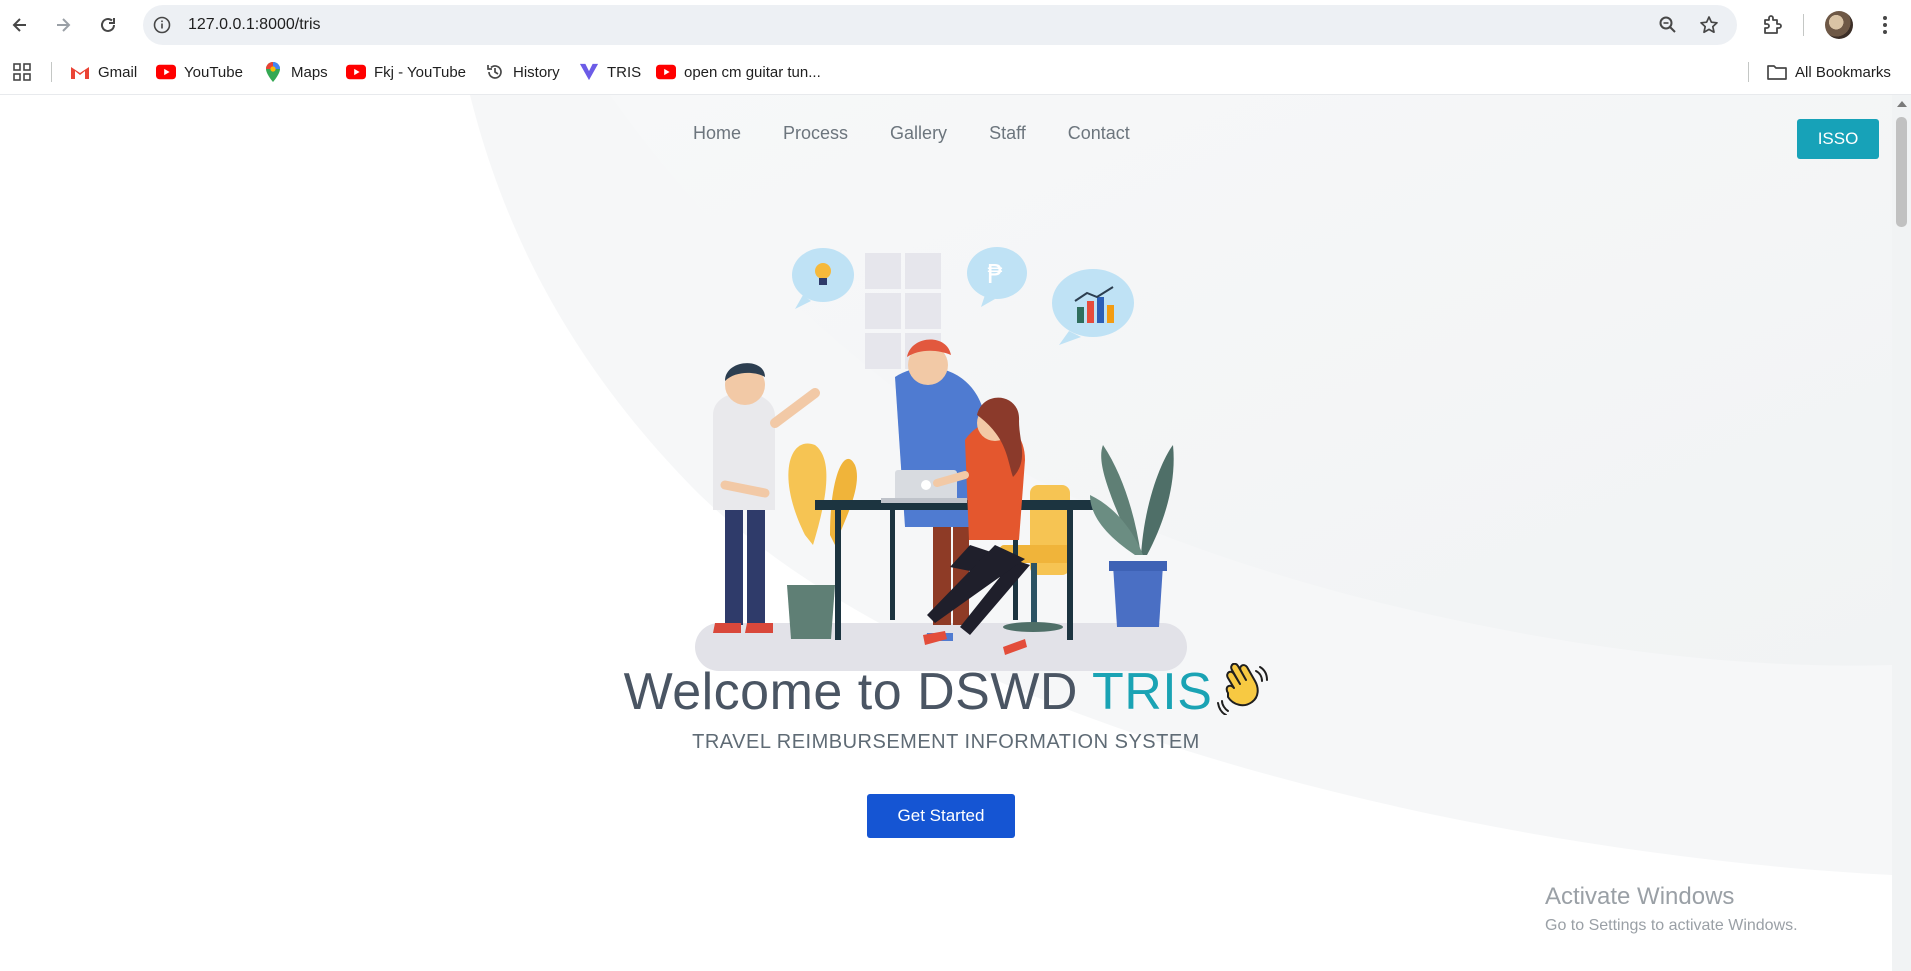  I want to click on extensions-icon, so click(1772, 25).